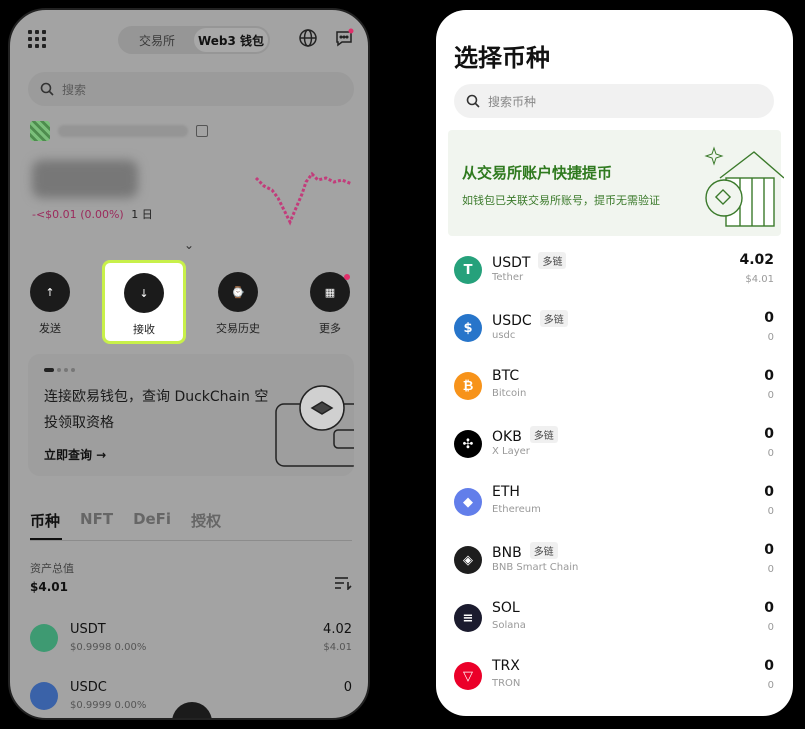  I want to click on apps-grid-icon, so click(37, 39).